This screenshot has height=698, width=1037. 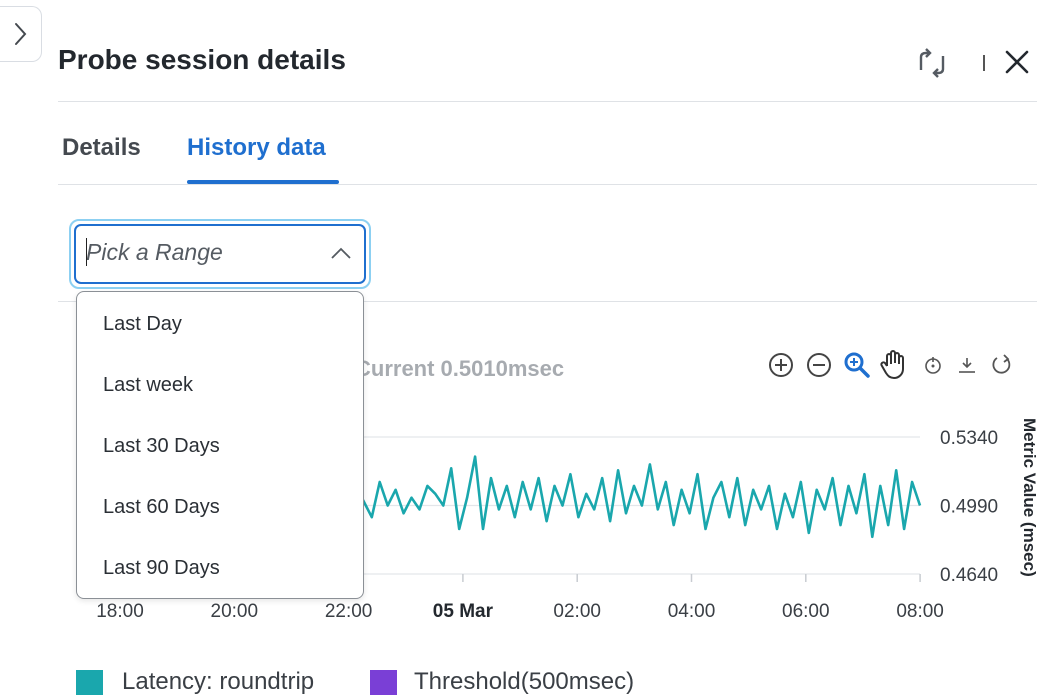 I want to click on legend-label-latency: Latency: roundtrip, so click(x=218, y=681).